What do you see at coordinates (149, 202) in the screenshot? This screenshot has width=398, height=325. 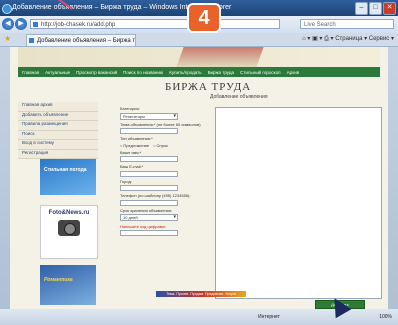 I see `phone-input` at bounding box center [149, 202].